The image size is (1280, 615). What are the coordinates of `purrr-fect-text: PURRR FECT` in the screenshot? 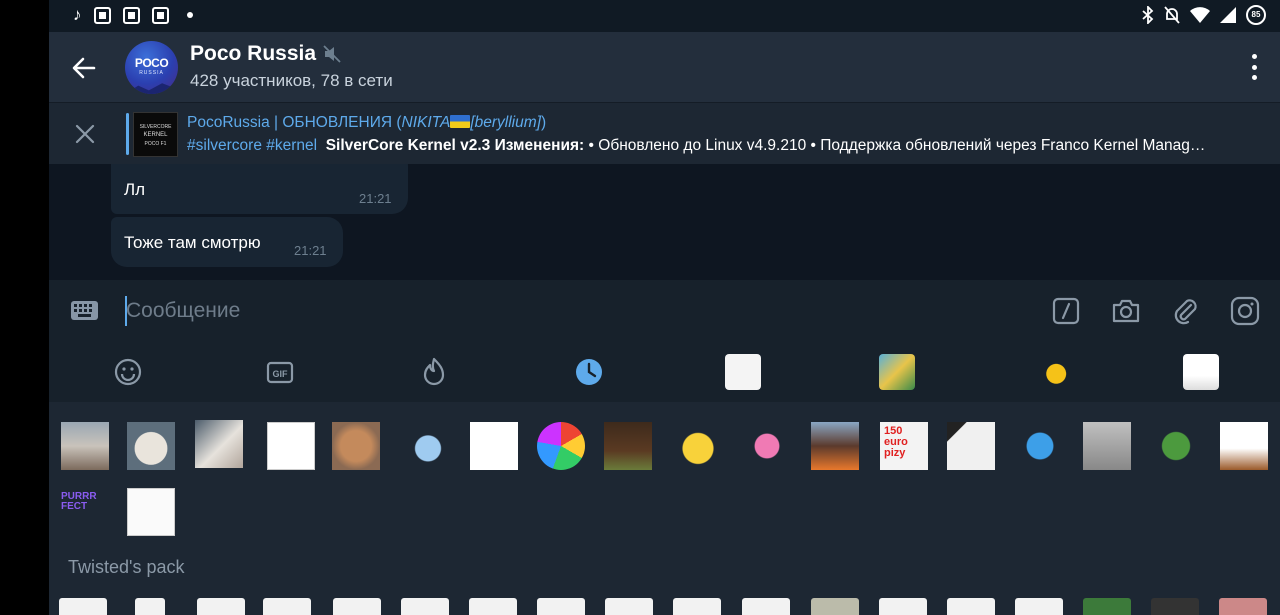 It's located at (79, 501).